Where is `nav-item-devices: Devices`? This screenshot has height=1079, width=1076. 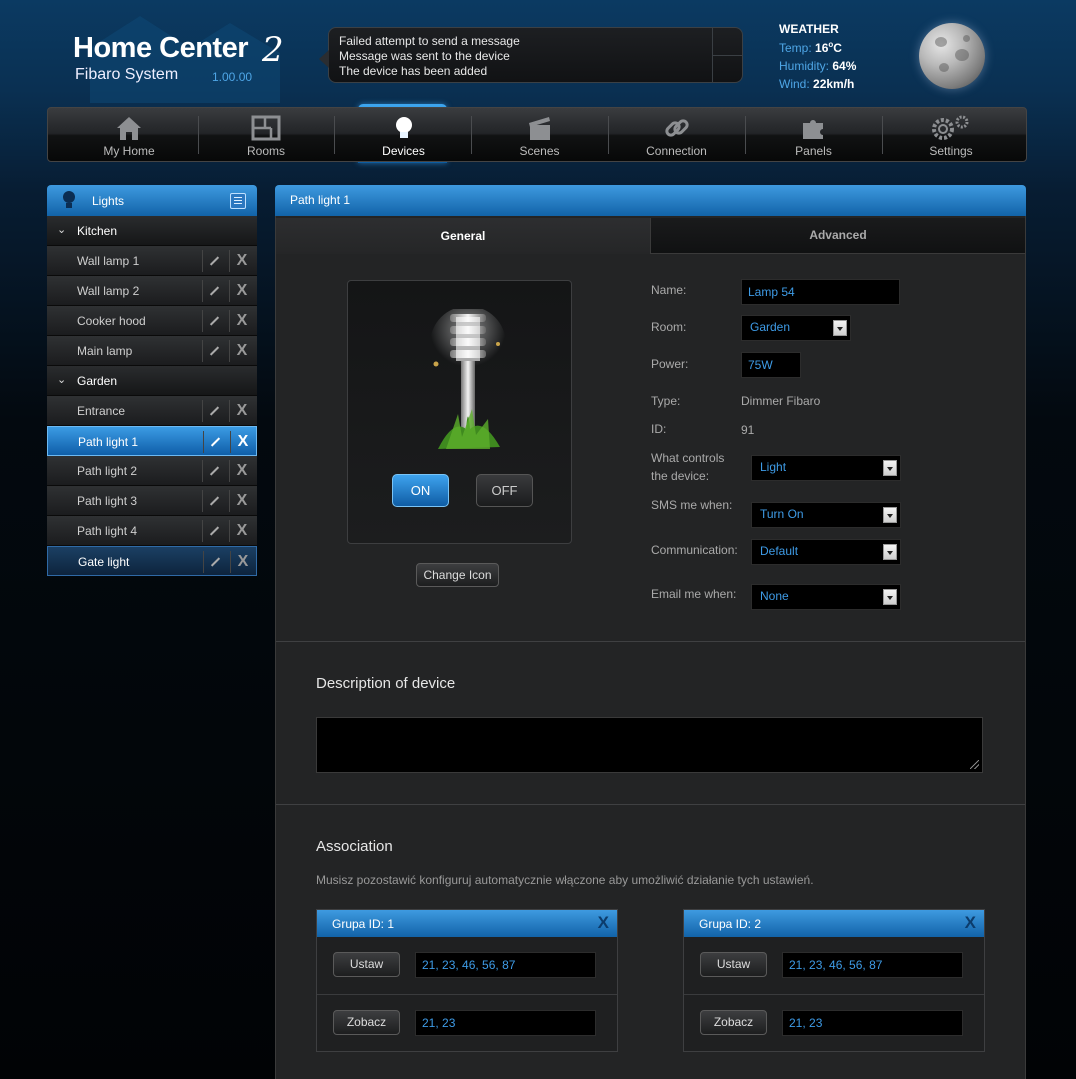 nav-item-devices: Devices is located at coordinates (403, 134).